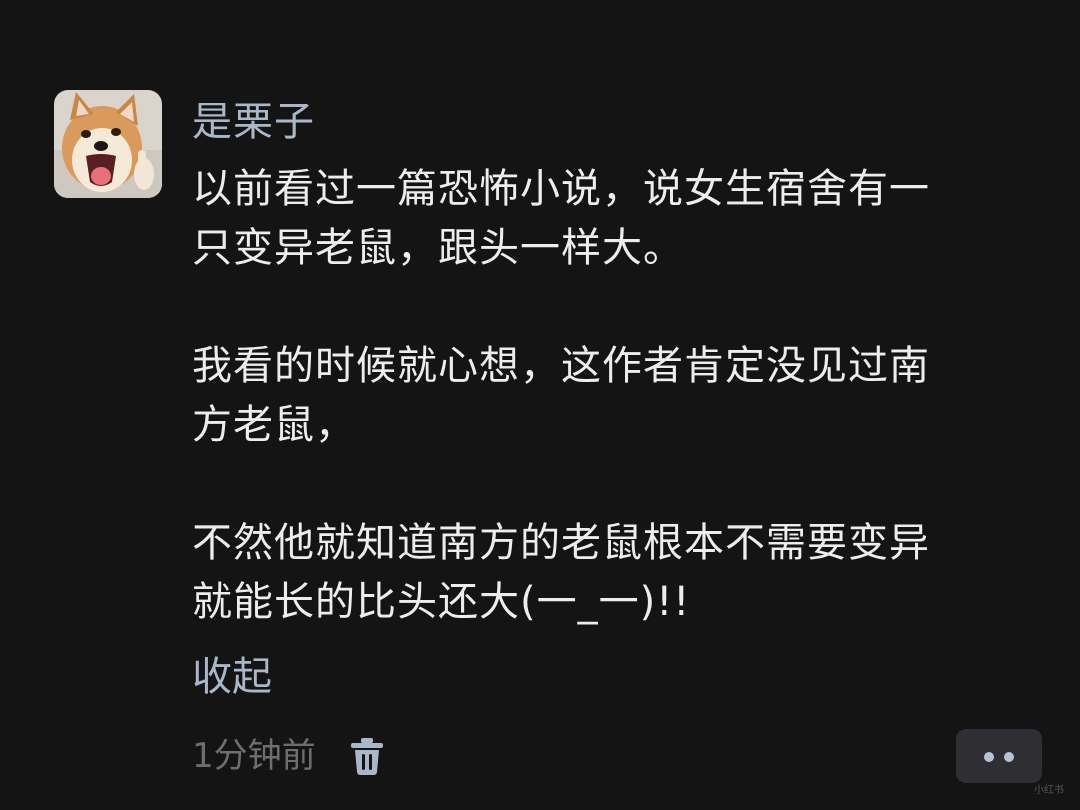 Image resolution: width=1080 pixels, height=810 pixels. Describe the element at coordinates (561, 543) in the screenshot. I see `comment-line: 不然他就知道南方的老鼠根本不需要变异` at that location.